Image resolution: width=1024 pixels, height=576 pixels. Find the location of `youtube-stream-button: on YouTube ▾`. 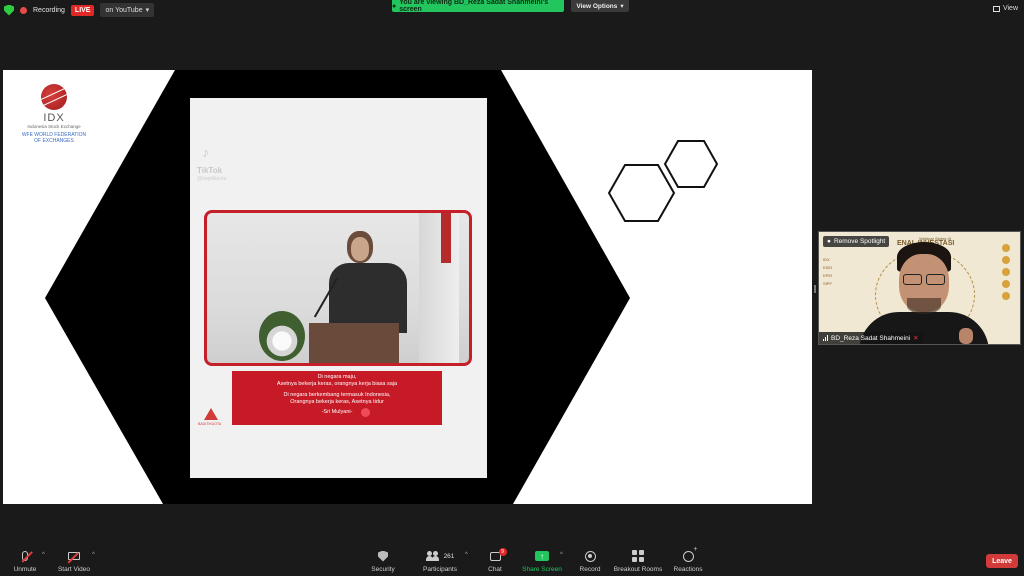

youtube-stream-button: on YouTube ▾ is located at coordinates (127, 10).